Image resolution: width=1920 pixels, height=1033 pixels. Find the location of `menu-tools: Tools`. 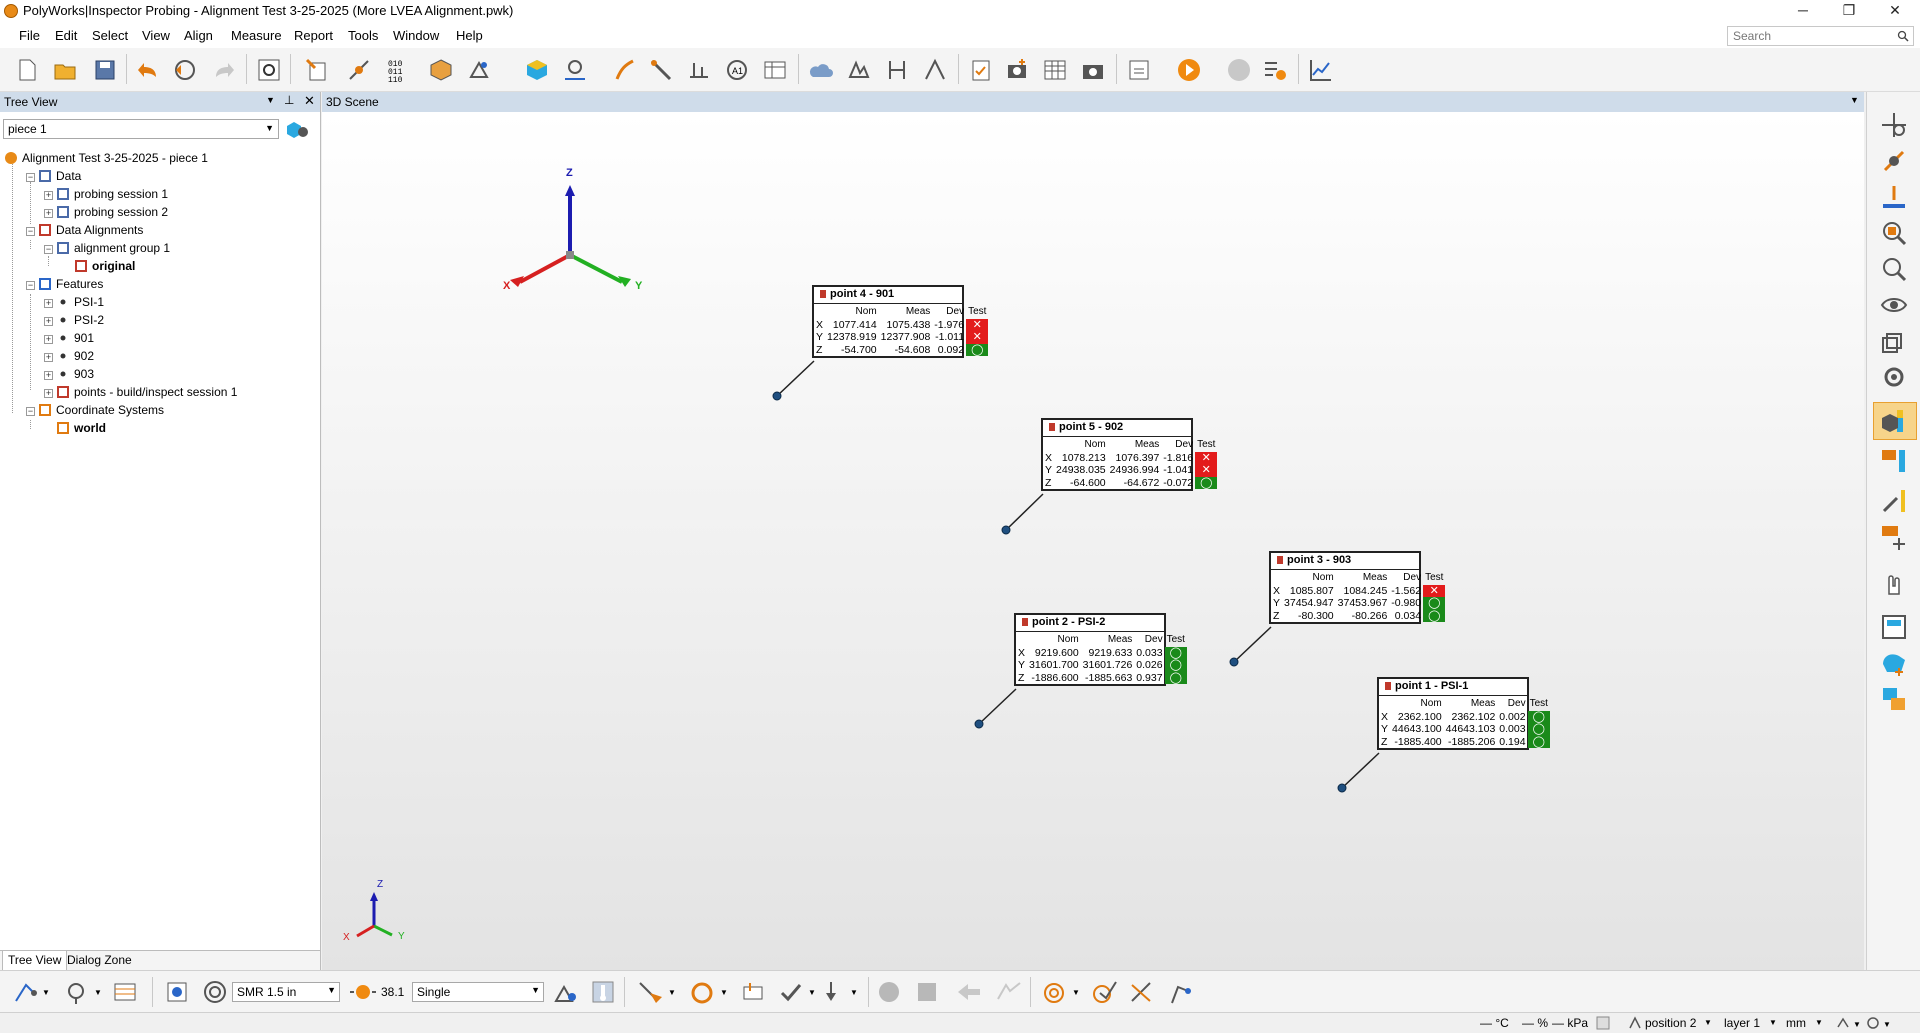

menu-tools: Tools is located at coordinates (363, 35).